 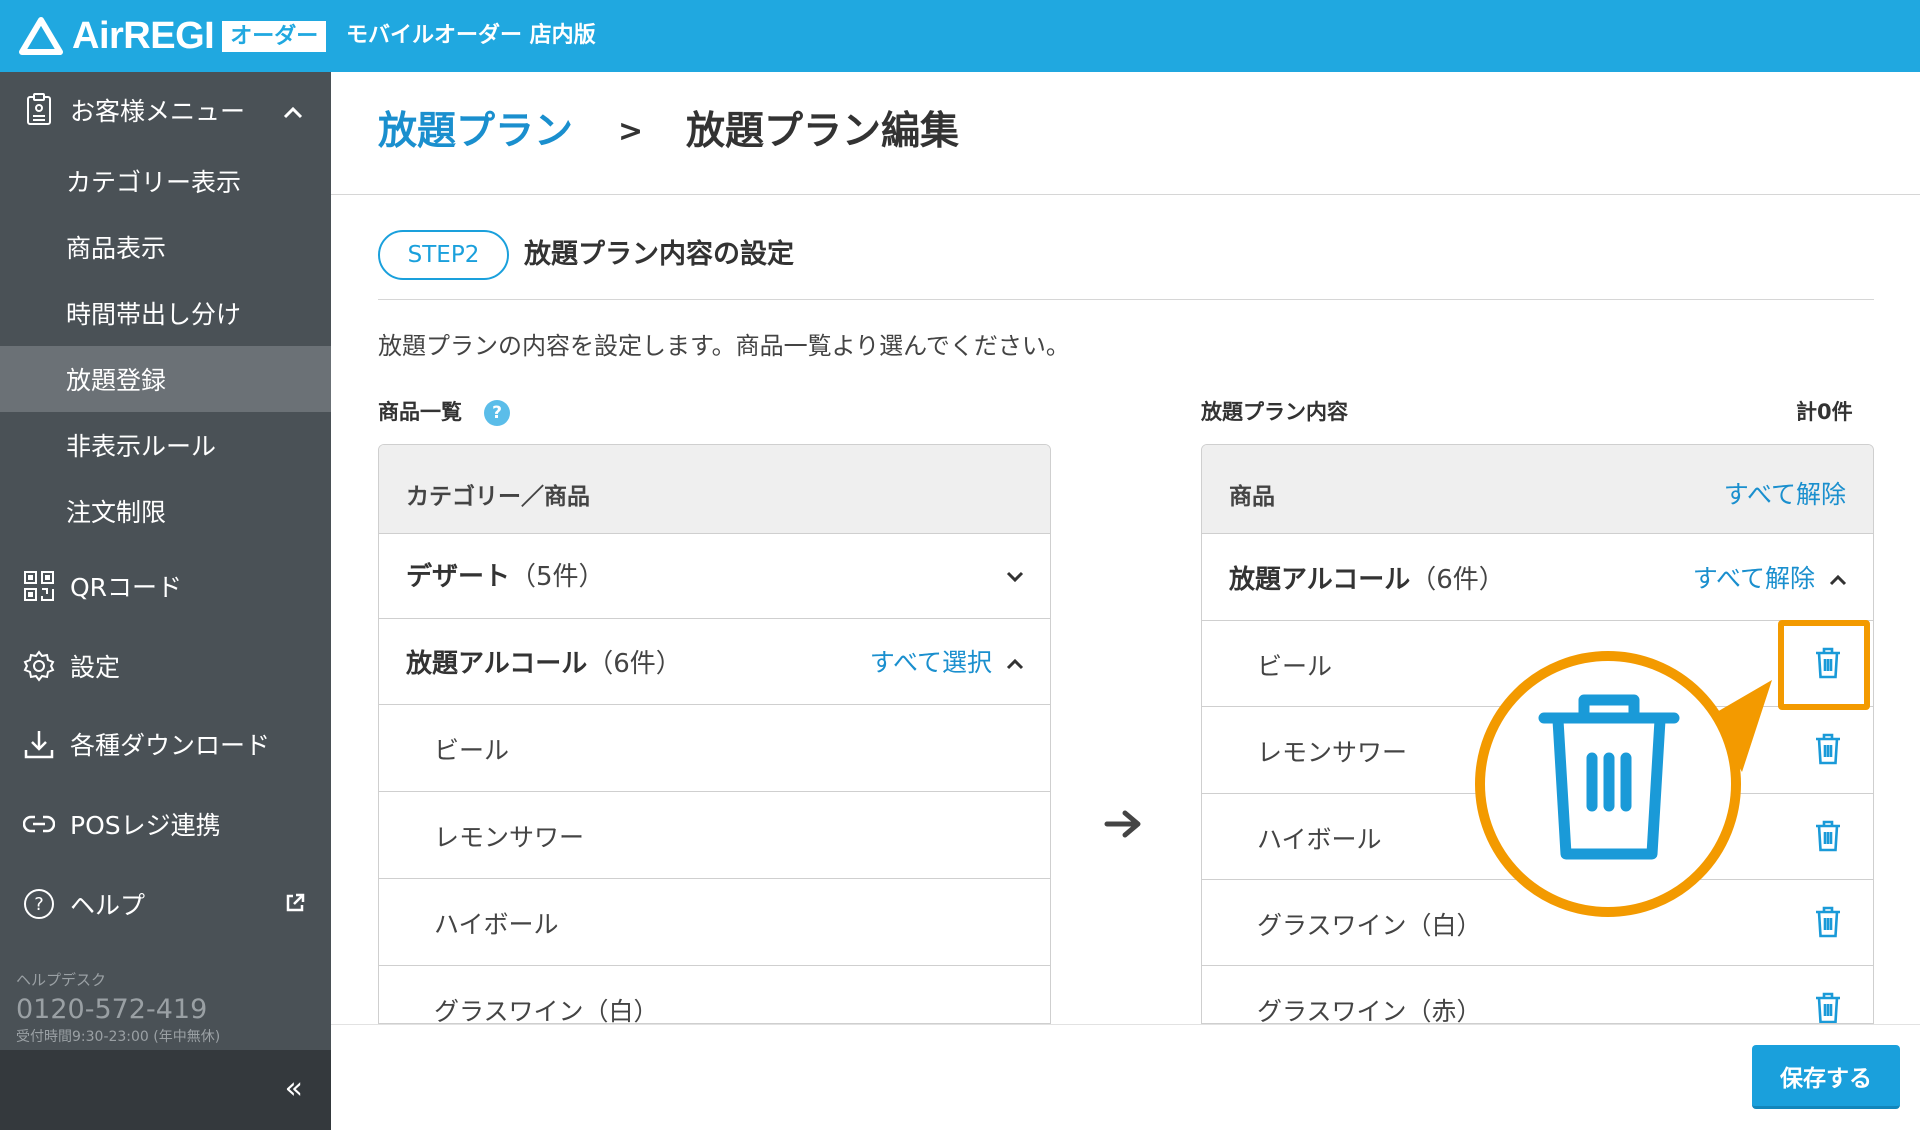 I want to click on sidebar-subitem-label: 商品表示, so click(x=116, y=248).